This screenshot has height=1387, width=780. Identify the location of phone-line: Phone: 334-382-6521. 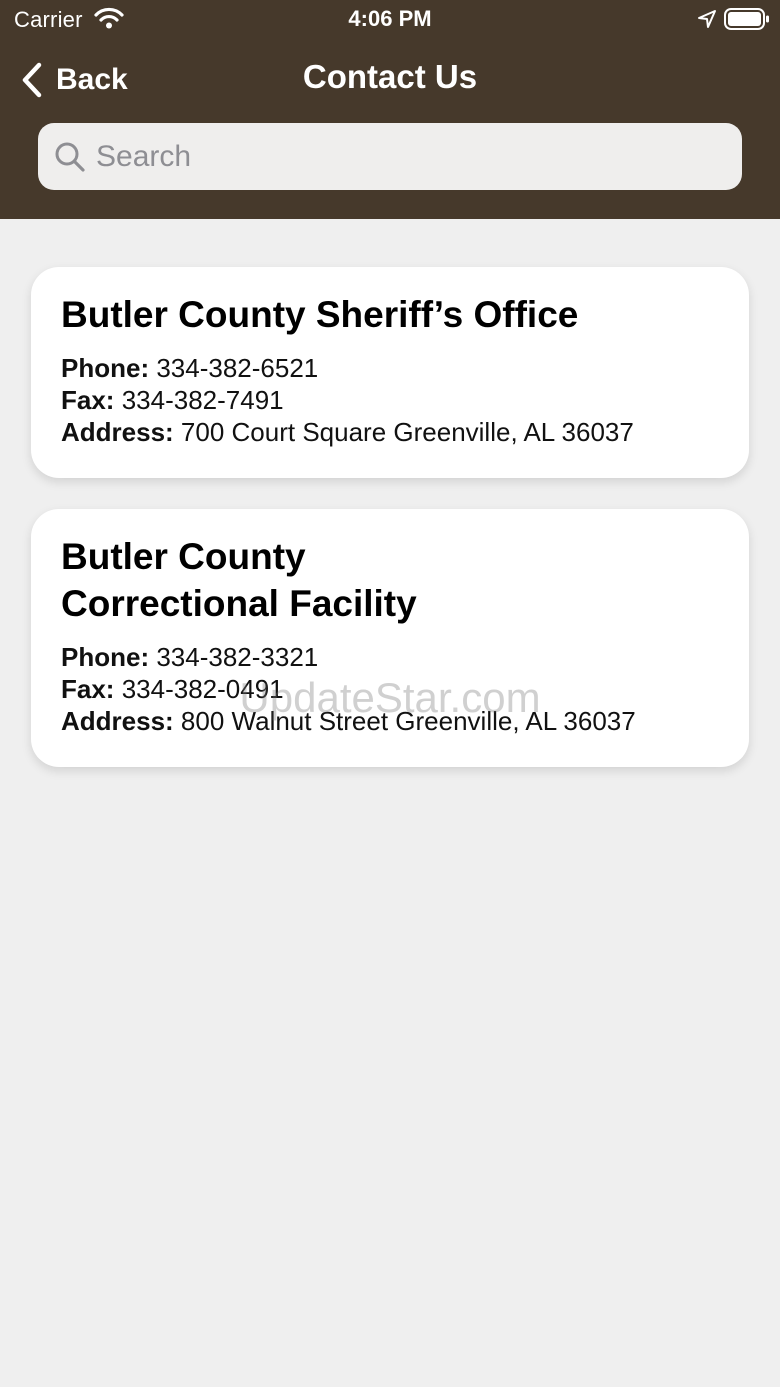
(390, 368).